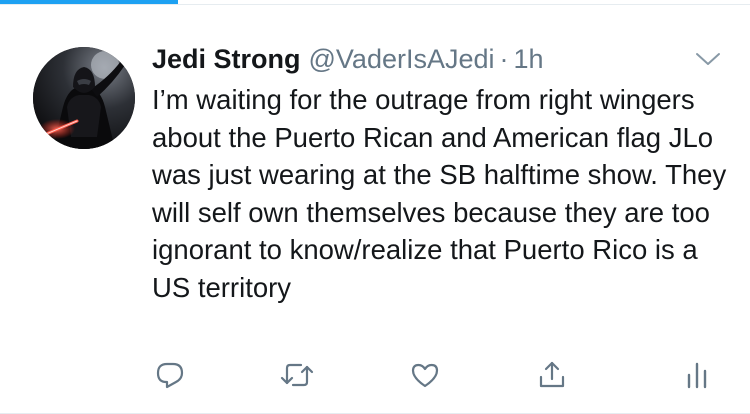 This screenshot has height=414, width=750. I want to click on tweet-header: Jedi Strong @VaderIsAJedi · 1h, so click(348, 59).